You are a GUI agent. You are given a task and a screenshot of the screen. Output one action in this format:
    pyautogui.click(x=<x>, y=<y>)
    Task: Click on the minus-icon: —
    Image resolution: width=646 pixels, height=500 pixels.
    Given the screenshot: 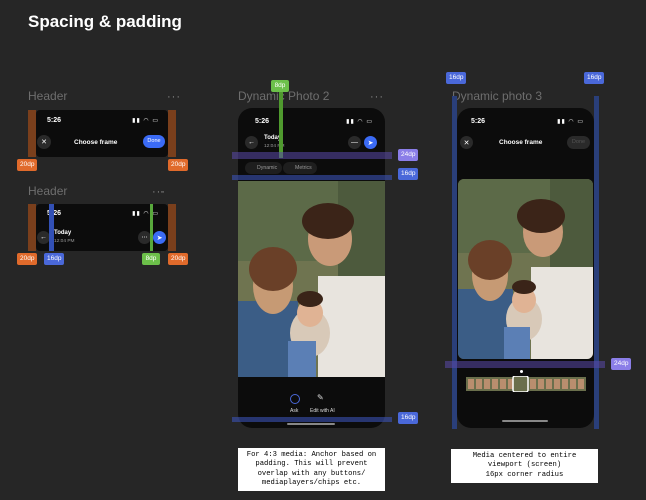 What is the action you would take?
    pyautogui.click(x=354, y=142)
    